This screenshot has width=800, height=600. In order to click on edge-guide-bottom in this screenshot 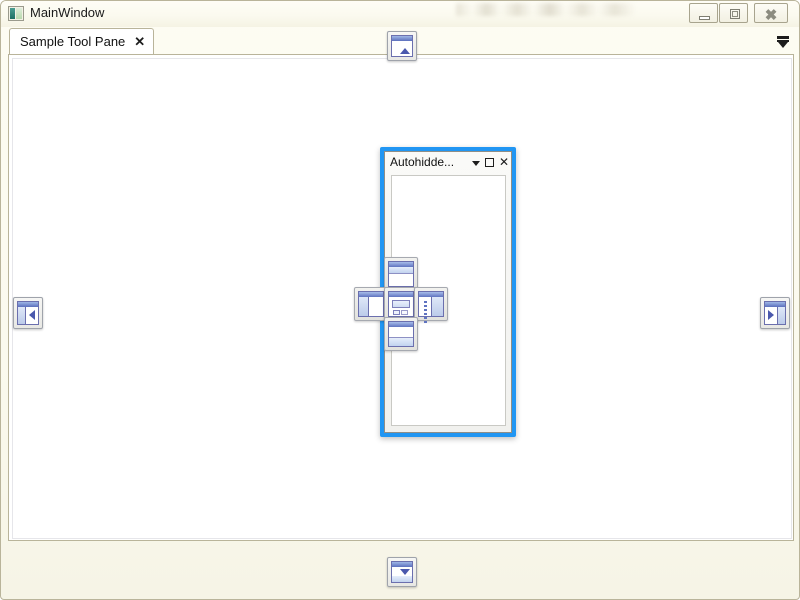, I will do `click(402, 572)`.